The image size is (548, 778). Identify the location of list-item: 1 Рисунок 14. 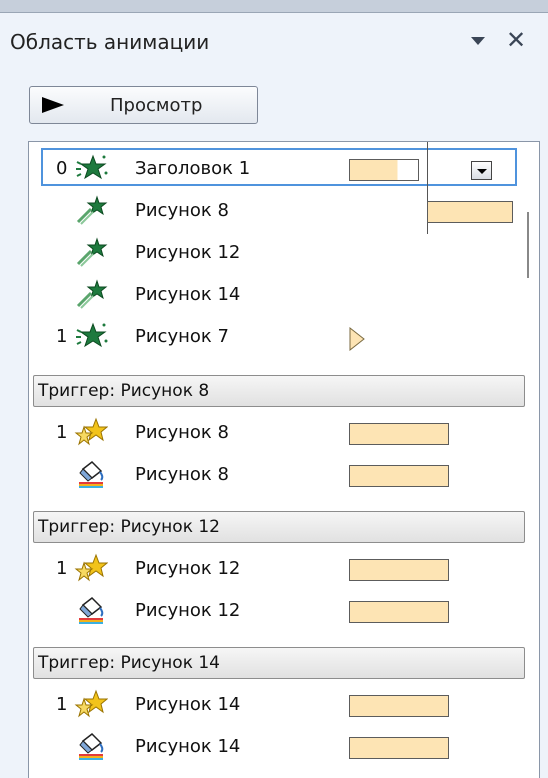
(284, 705).